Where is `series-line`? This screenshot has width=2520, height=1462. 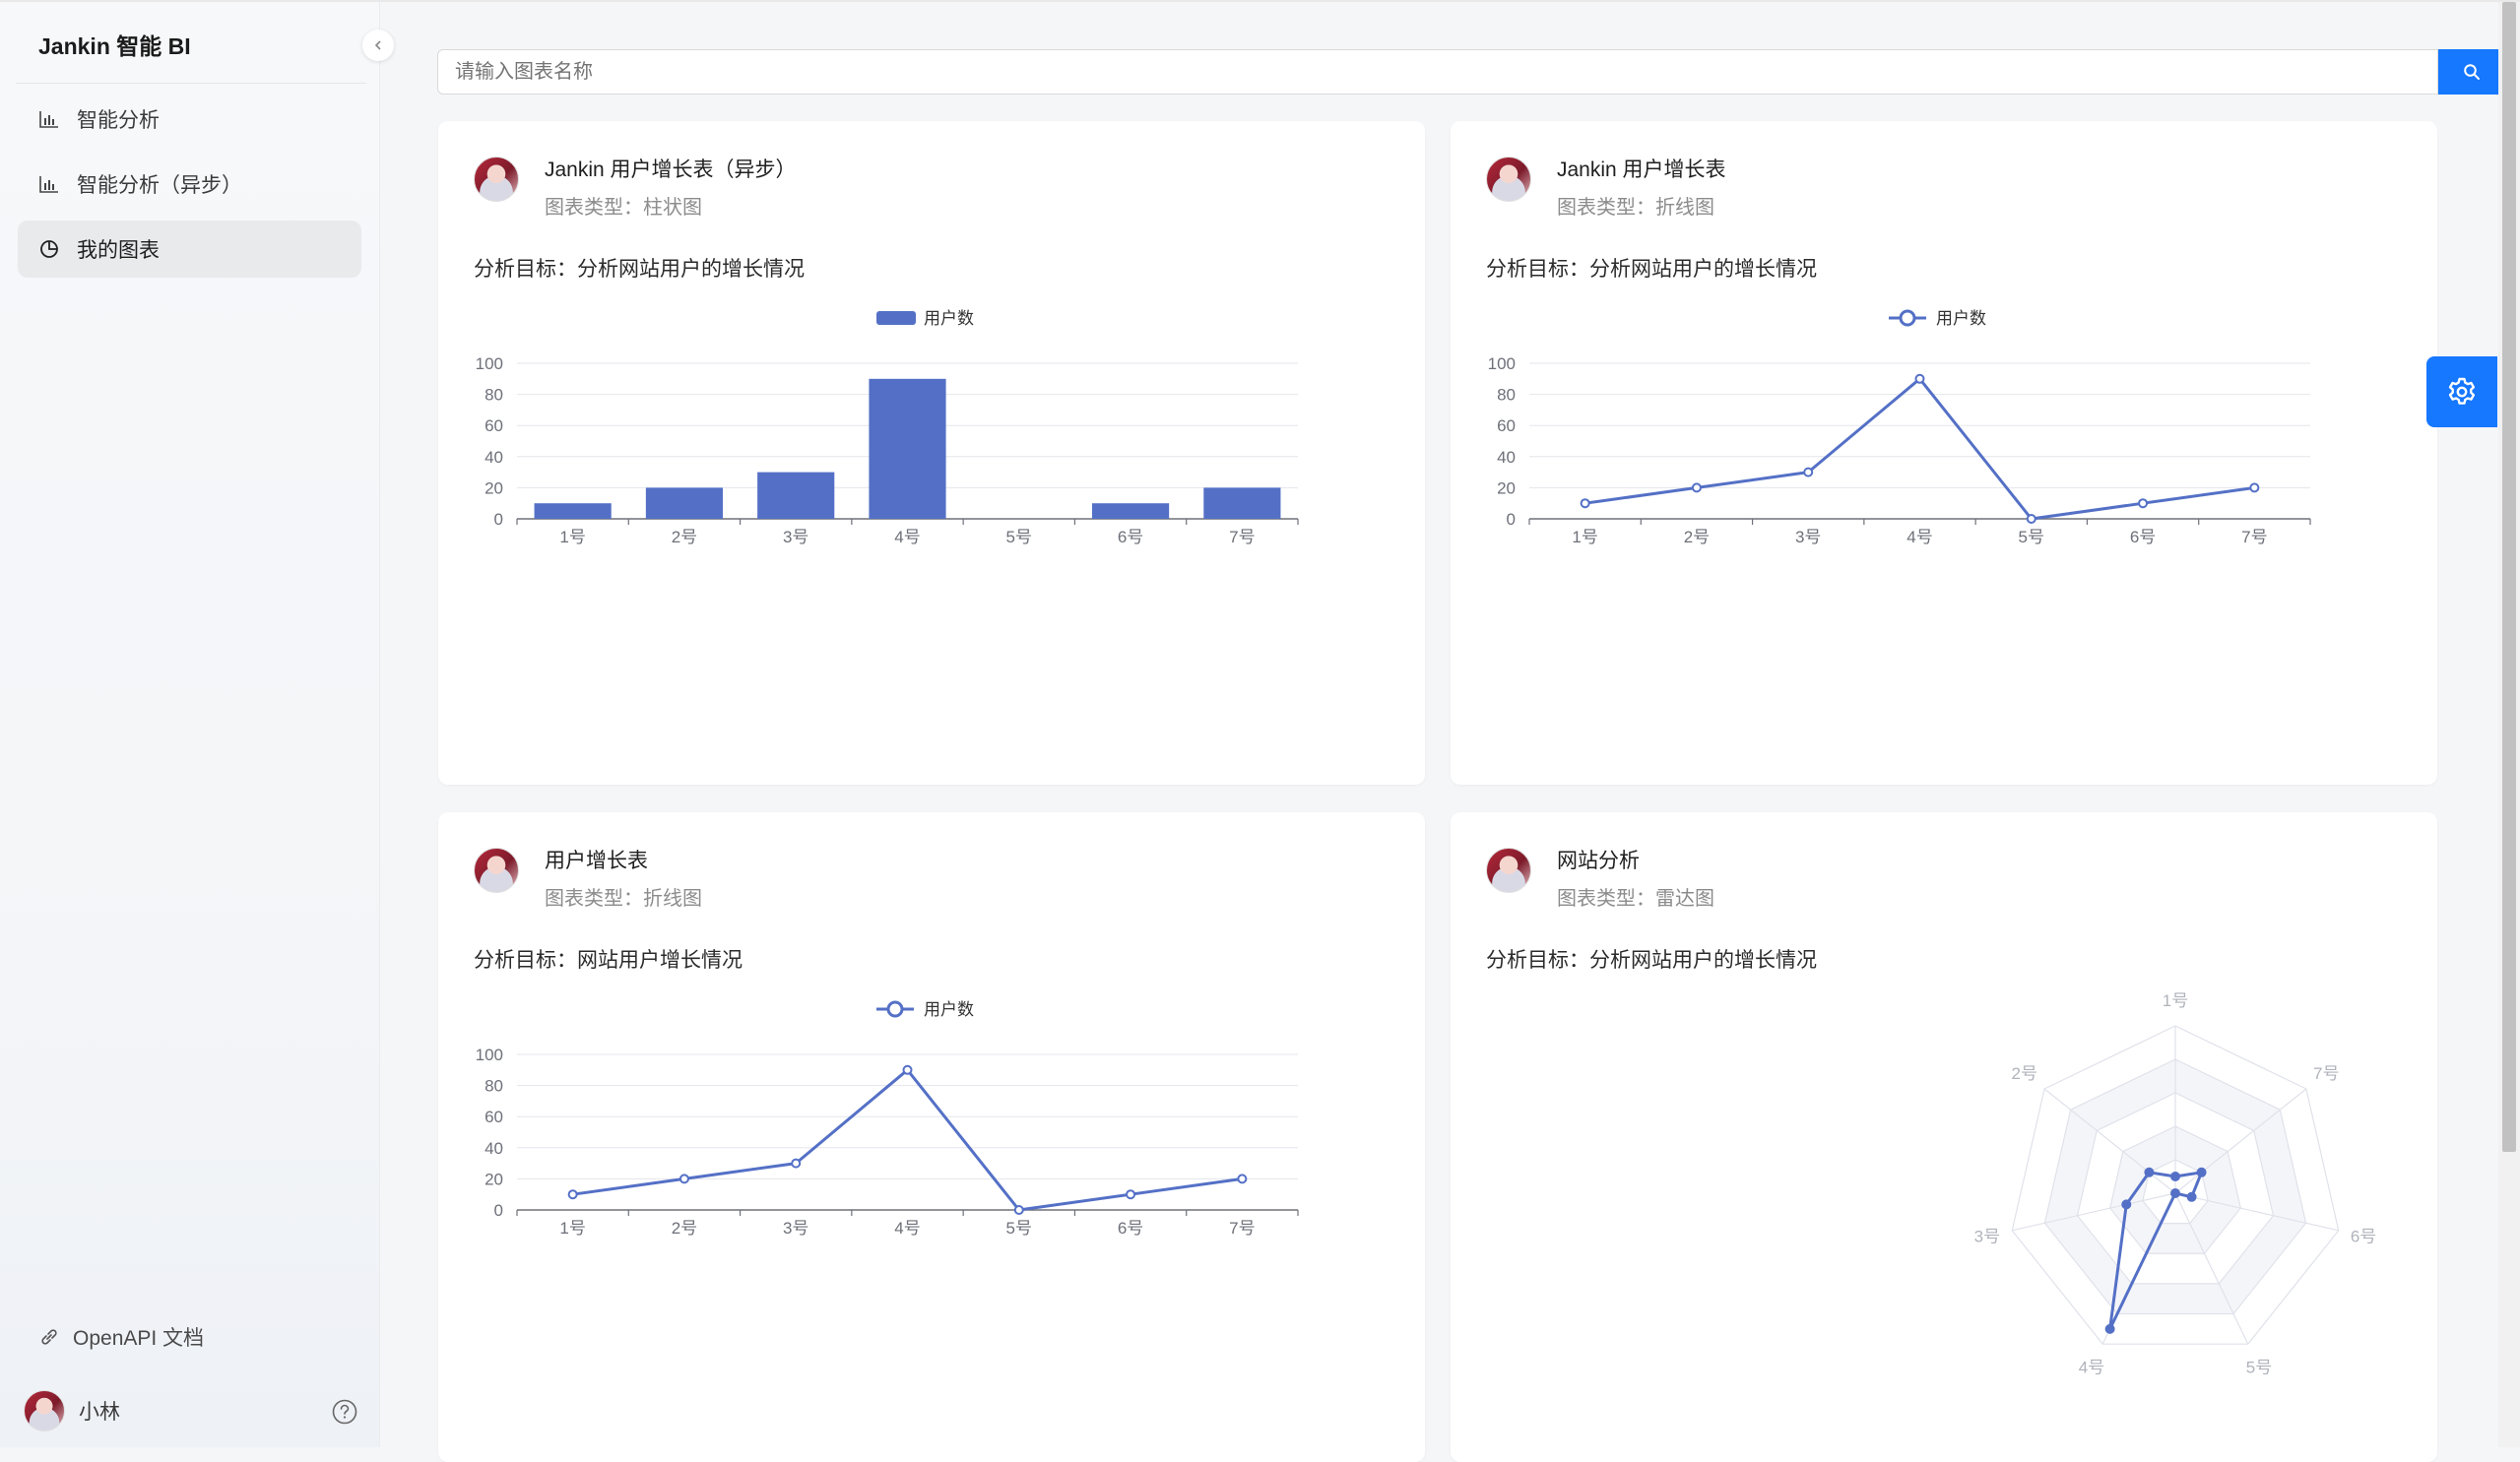
series-line is located at coordinates (1919, 449).